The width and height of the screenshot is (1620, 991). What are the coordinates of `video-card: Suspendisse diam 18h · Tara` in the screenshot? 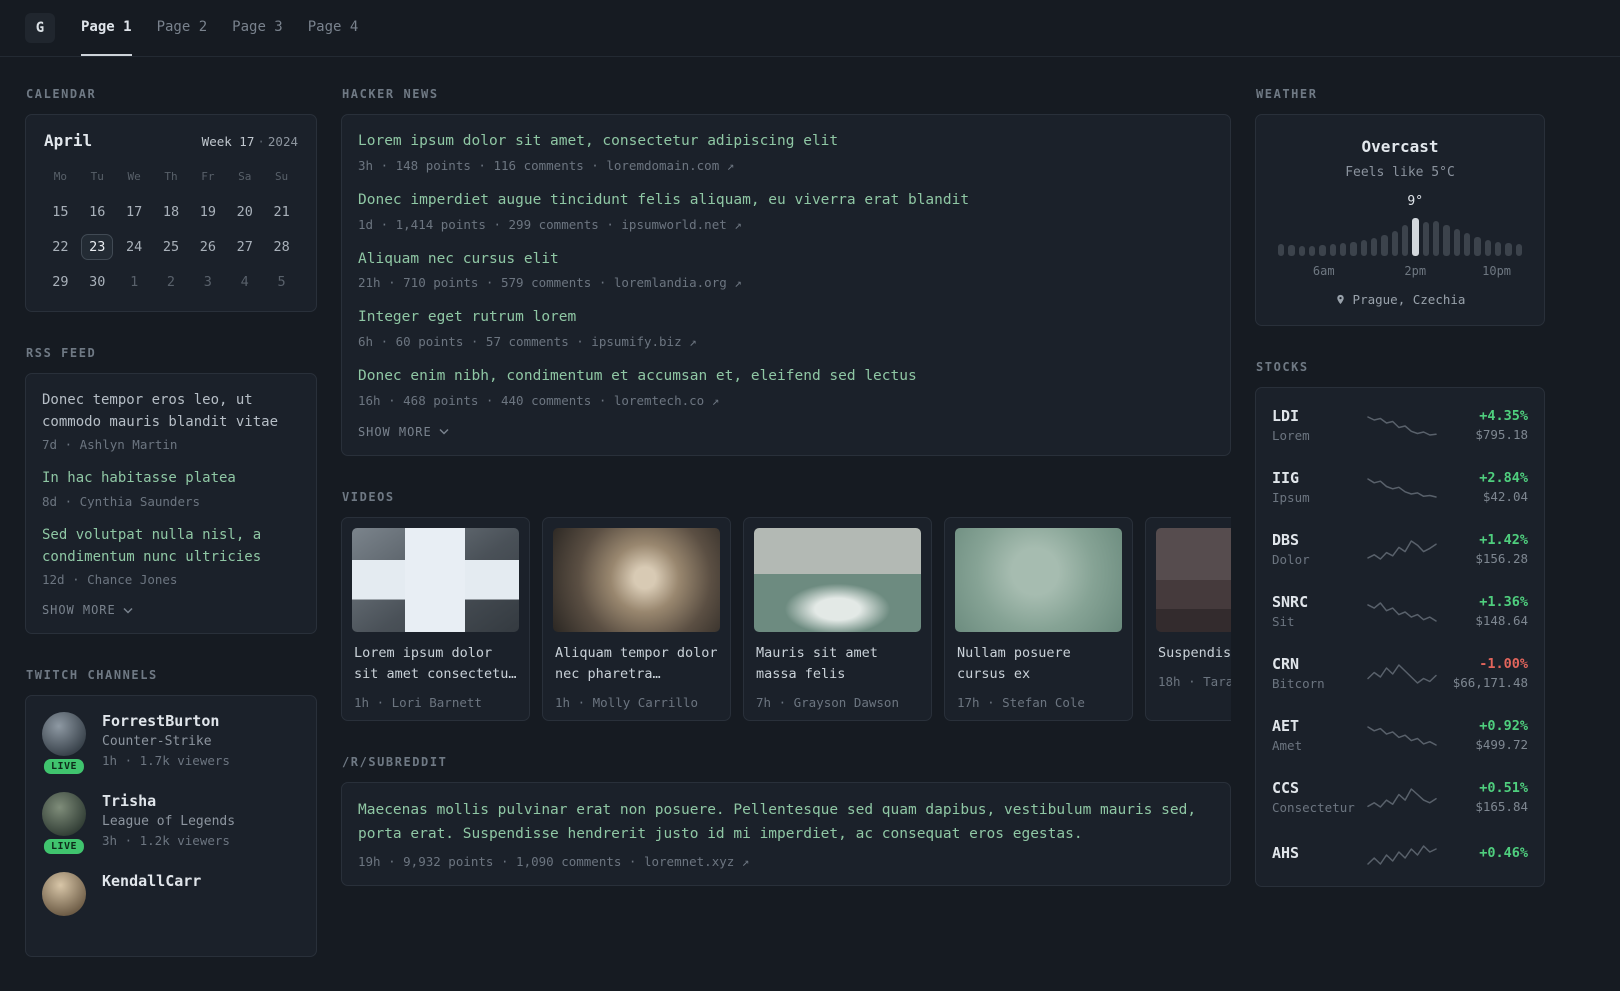 It's located at (1188, 618).